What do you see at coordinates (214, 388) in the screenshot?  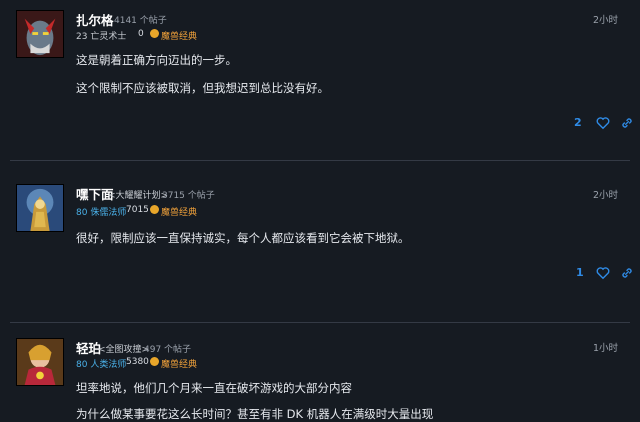 I see `post-body-line: 坦率地说，他们几个月来一直在破坏游戏的大部分内容` at bounding box center [214, 388].